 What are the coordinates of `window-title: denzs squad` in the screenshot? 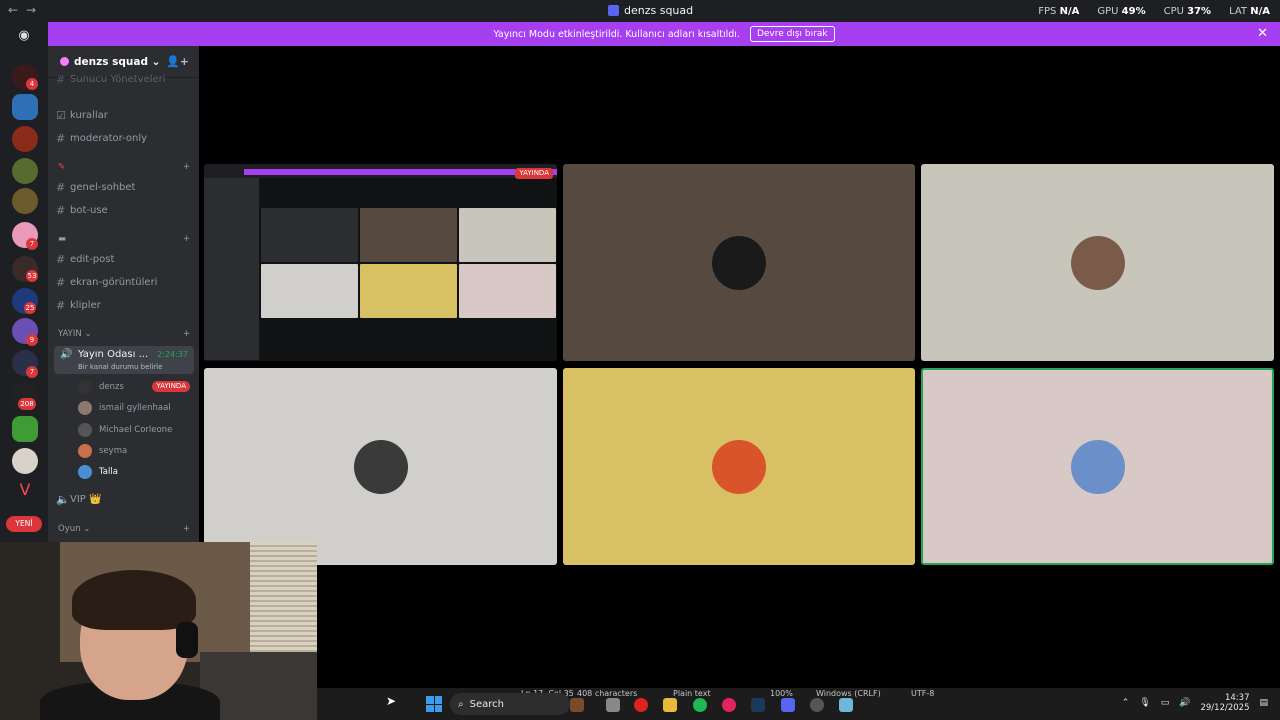 It's located at (650, 10).